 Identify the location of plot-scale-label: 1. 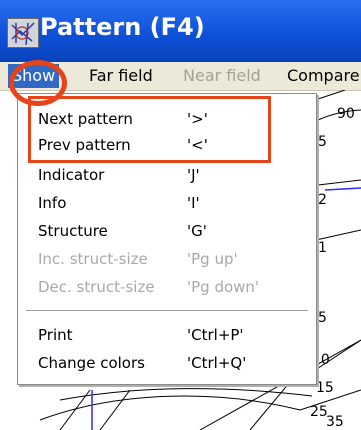
(322, 248).